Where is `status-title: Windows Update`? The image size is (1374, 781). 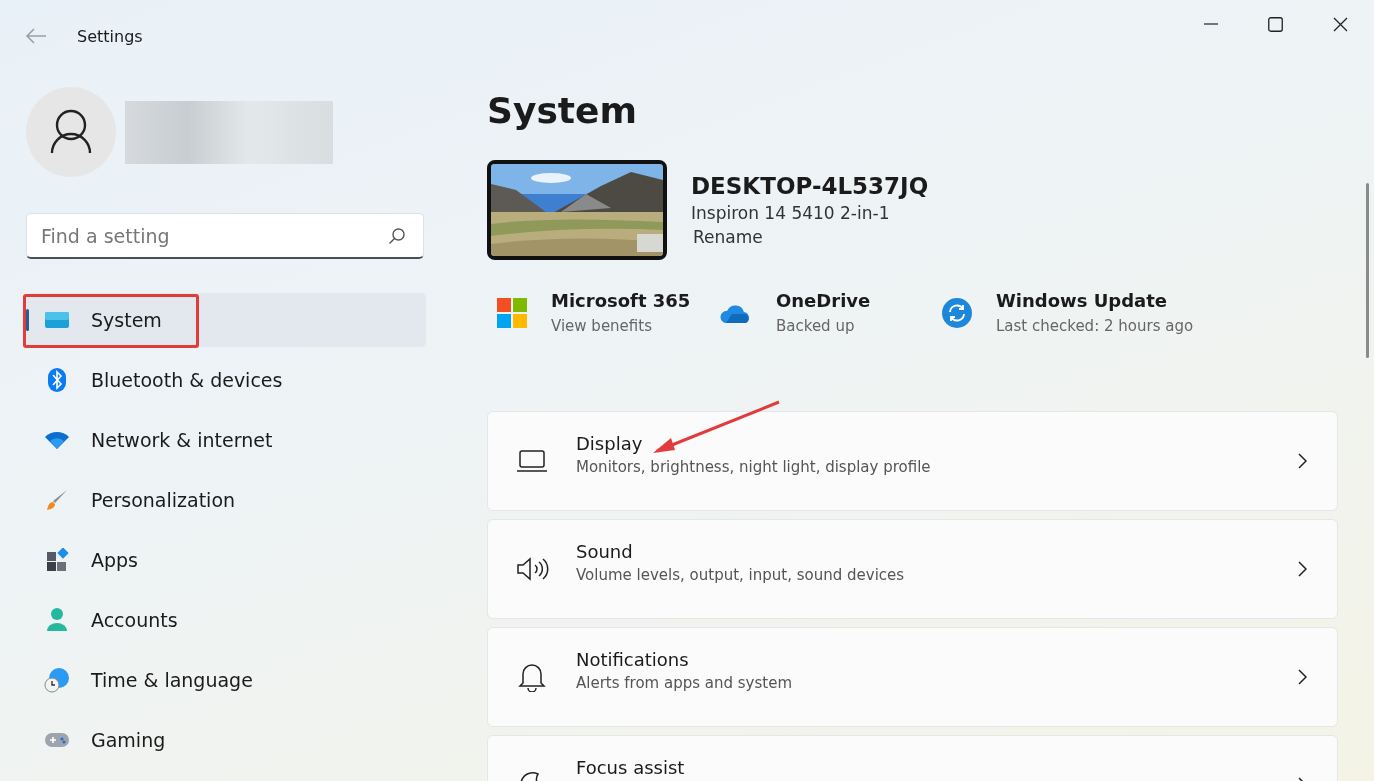 status-title: Windows Update is located at coordinates (1095, 300).